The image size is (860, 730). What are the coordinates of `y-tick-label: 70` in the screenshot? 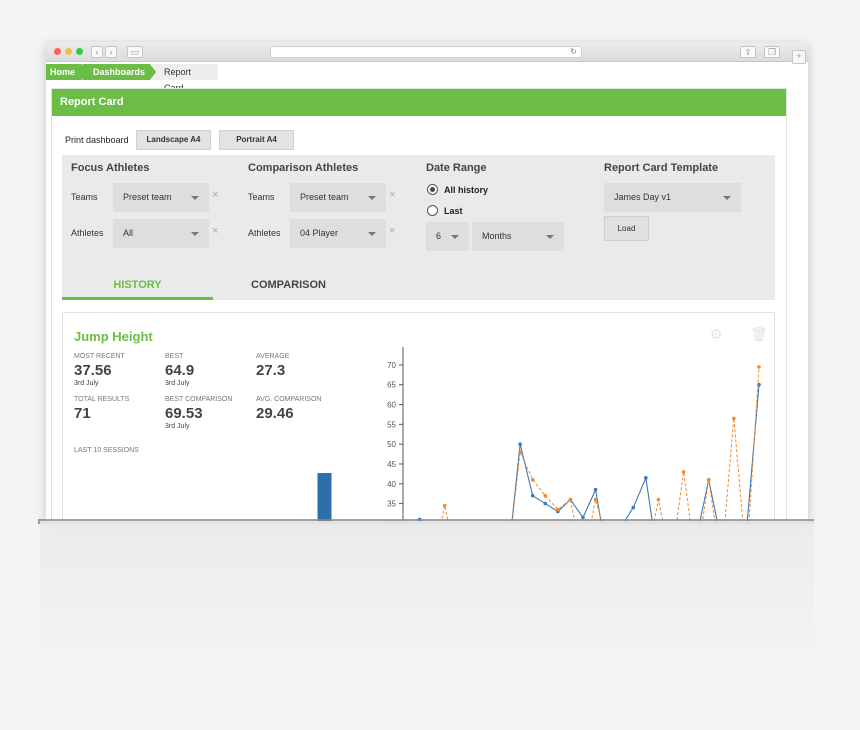 It's located at (391, 365).